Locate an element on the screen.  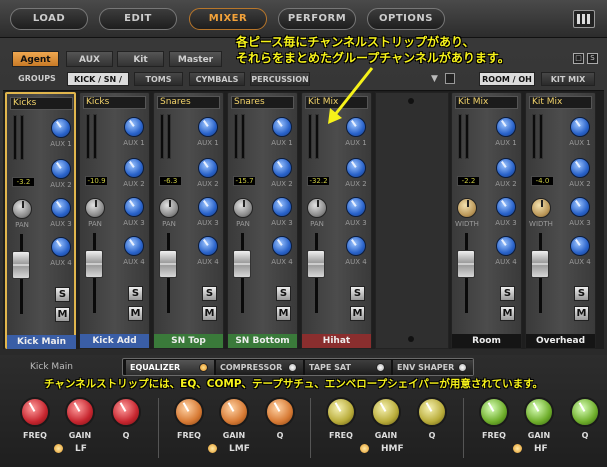
group-toms: TOMS is located at coordinates (158, 79).